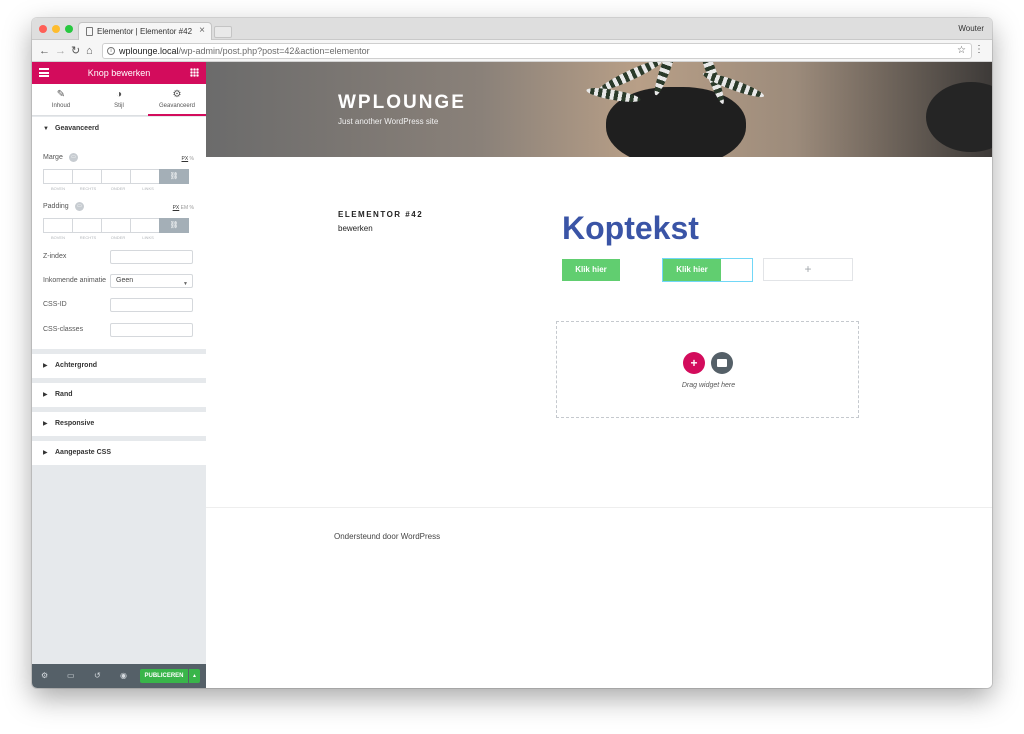 The width and height of the screenshot is (1024, 734). What do you see at coordinates (61, 100) in the screenshot?
I see `tab-inhoud: ✎ Inhoud` at bounding box center [61, 100].